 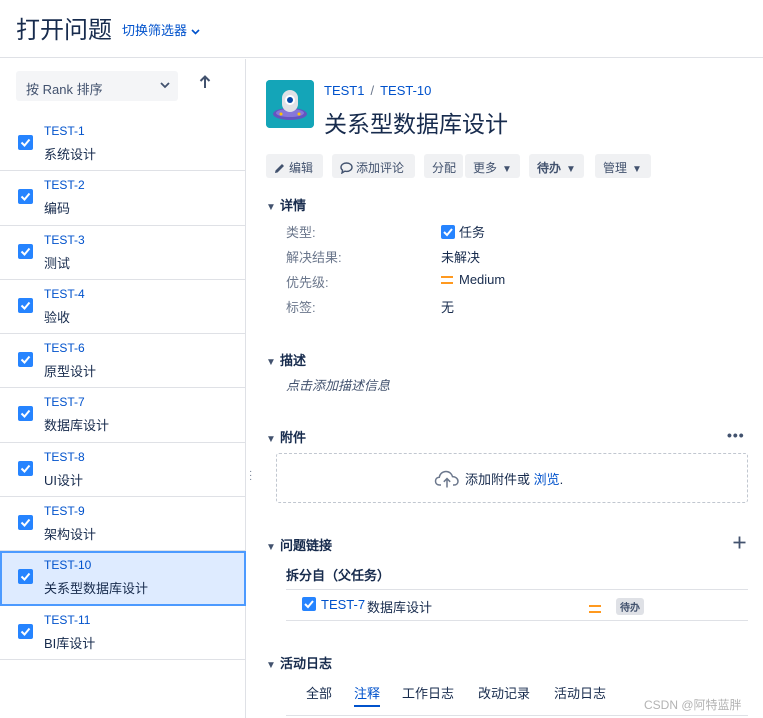 I want to click on dropzone-content: 添加附件或 浏览., so click(x=498, y=480).